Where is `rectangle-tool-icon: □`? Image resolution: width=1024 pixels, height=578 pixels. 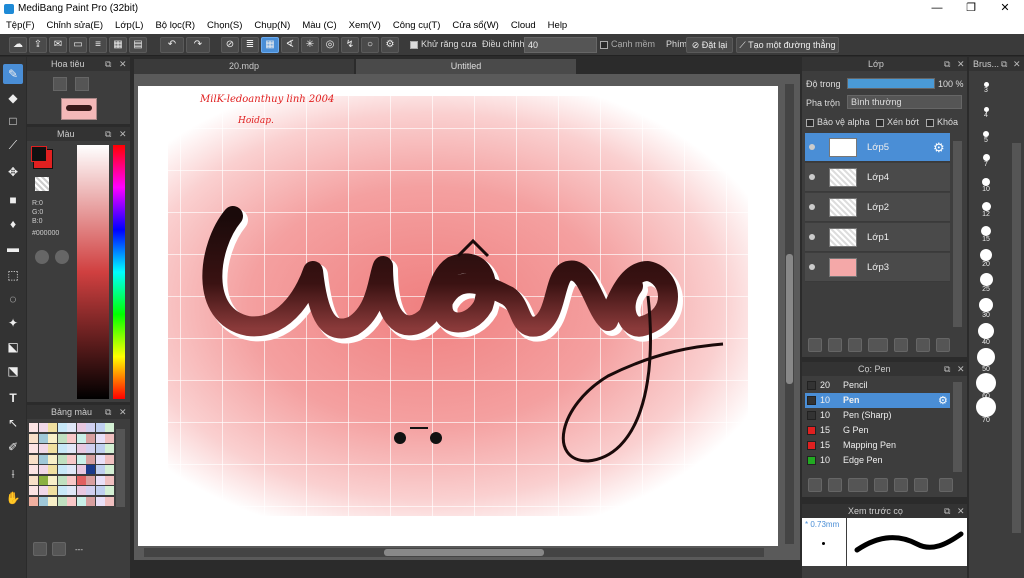 rectangle-tool-icon: □ is located at coordinates (13, 121).